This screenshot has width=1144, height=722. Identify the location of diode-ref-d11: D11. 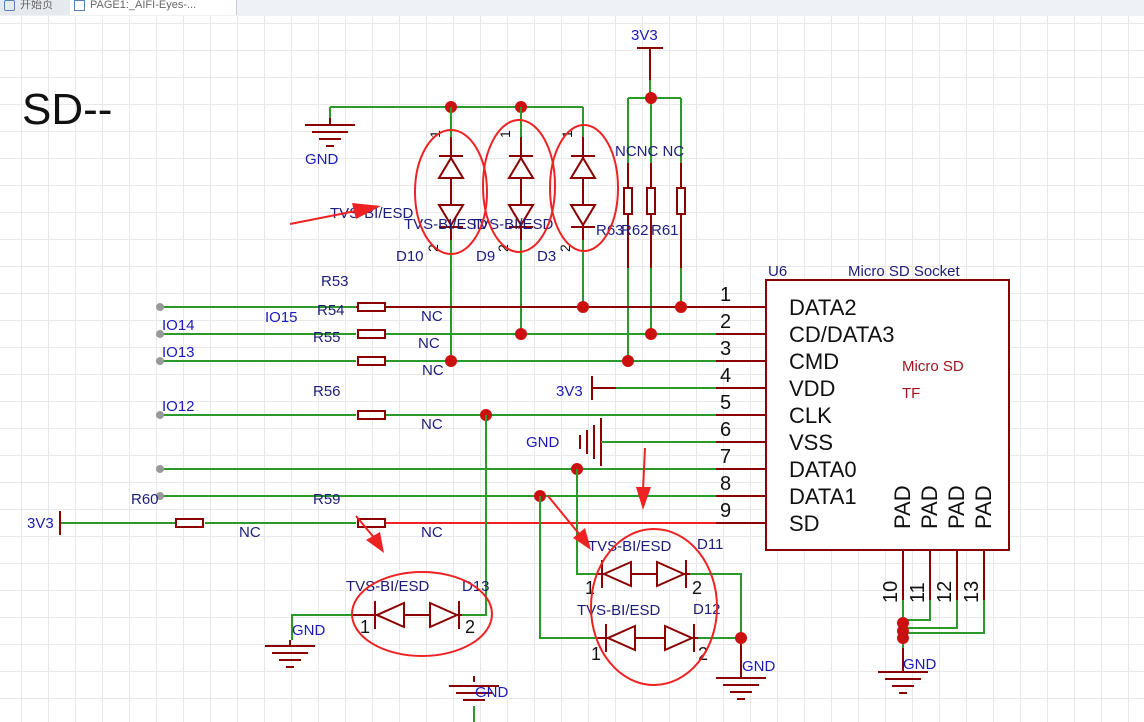
(710, 544).